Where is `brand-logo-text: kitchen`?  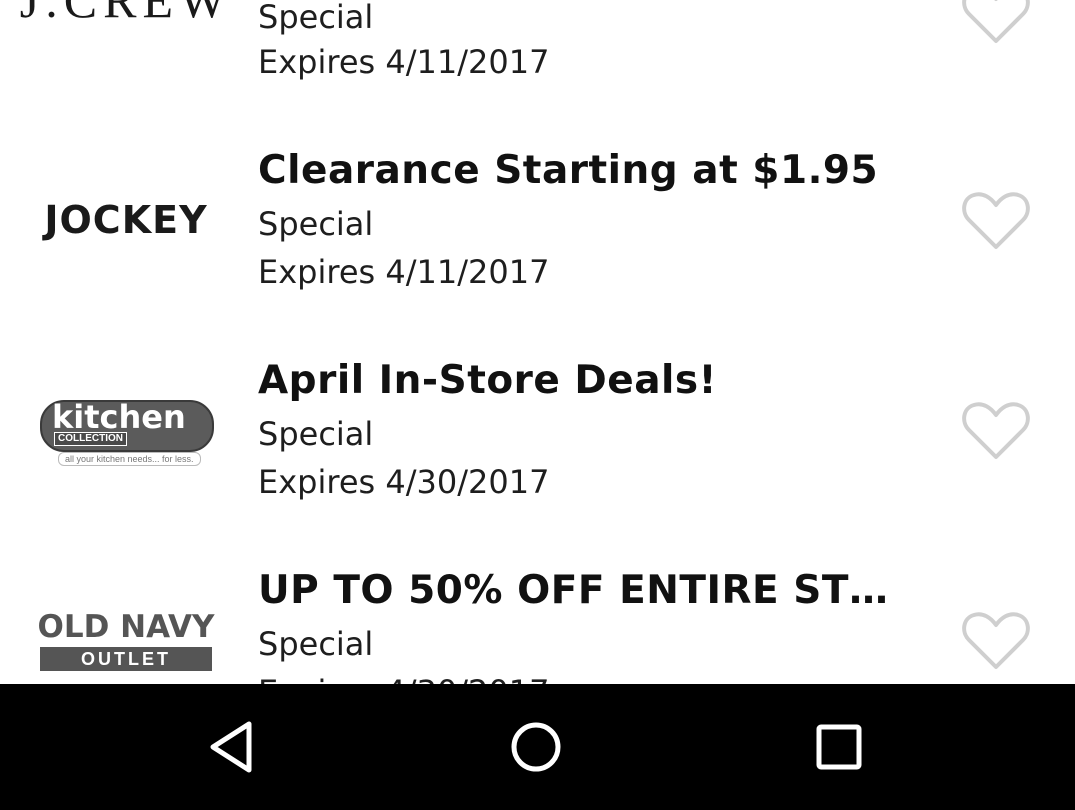
brand-logo-text: kitchen is located at coordinates (119, 417).